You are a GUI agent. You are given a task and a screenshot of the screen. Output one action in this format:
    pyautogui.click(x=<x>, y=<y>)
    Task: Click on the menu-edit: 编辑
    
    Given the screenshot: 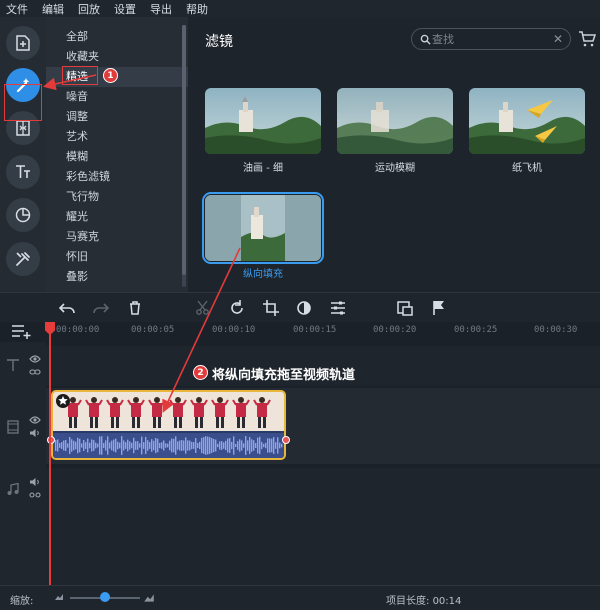 What is the action you would take?
    pyautogui.click(x=53, y=9)
    